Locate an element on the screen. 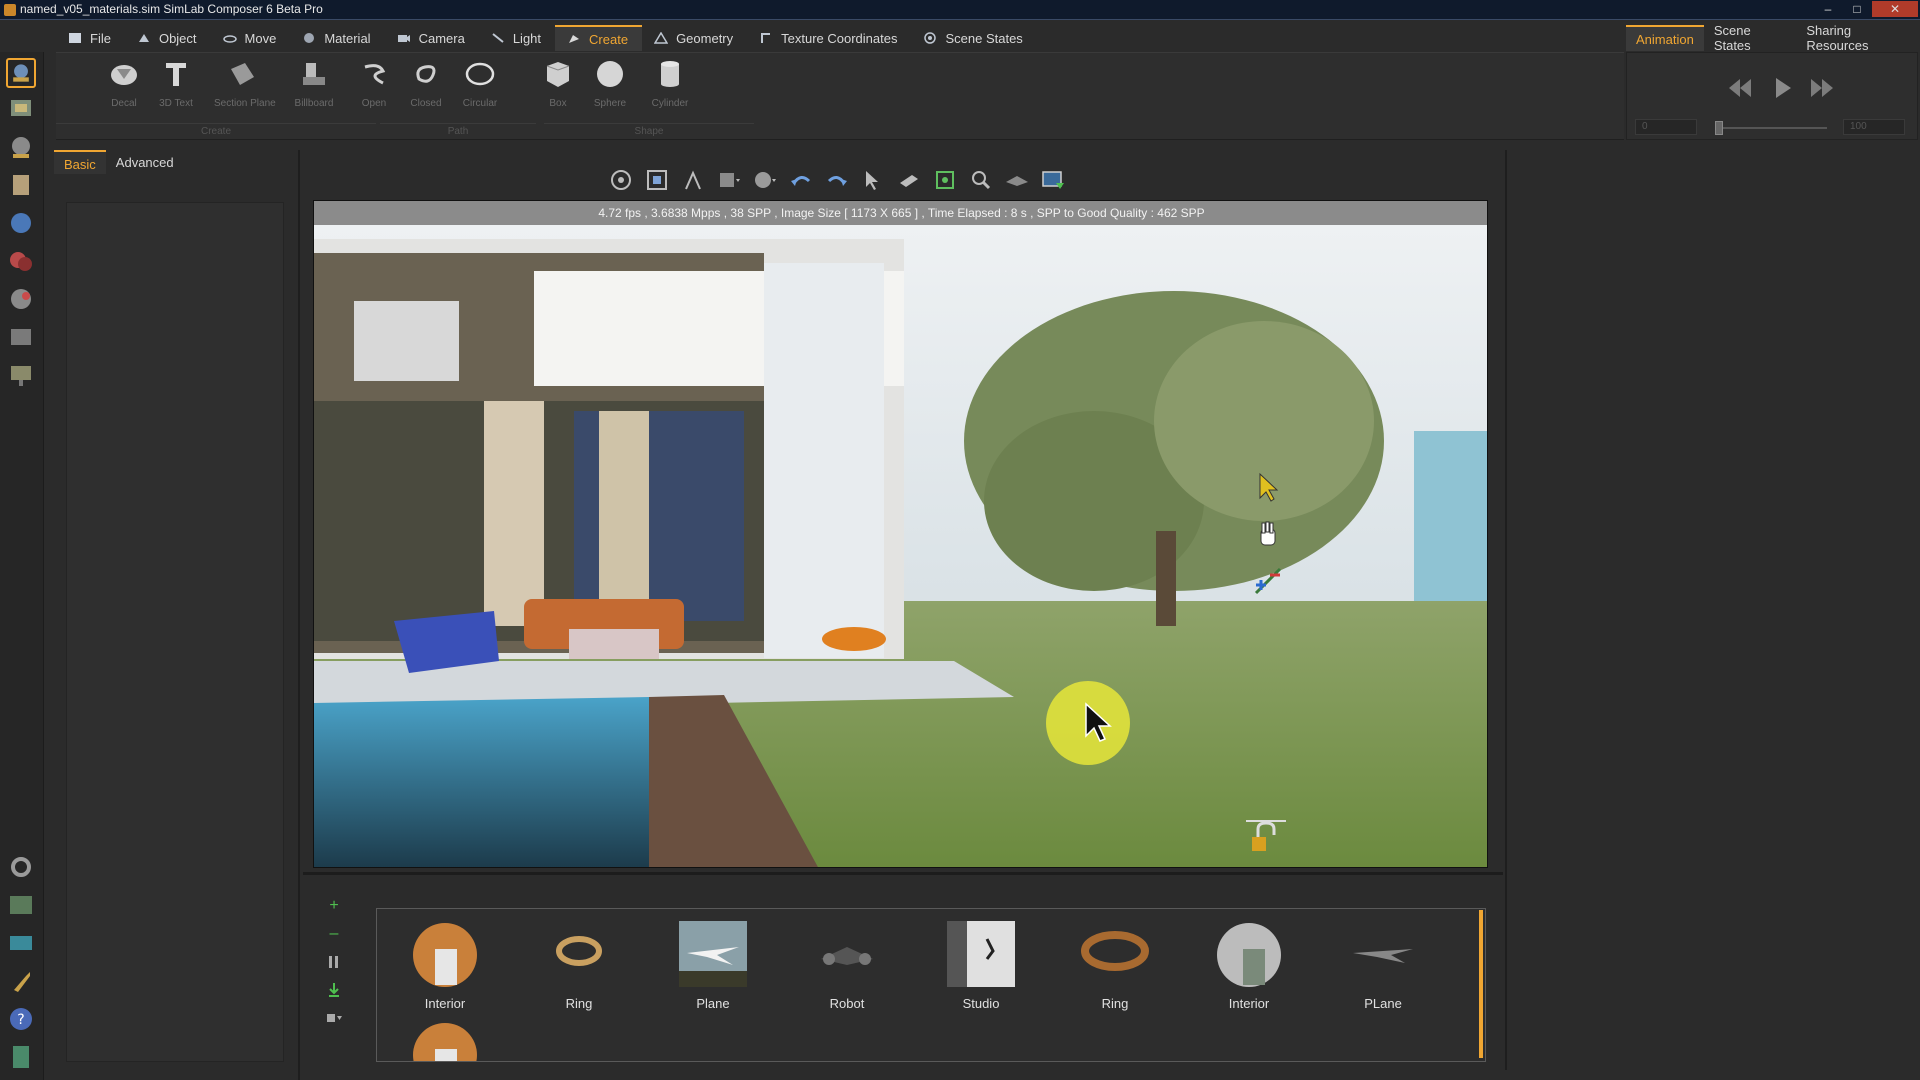 The width and height of the screenshot is (1920, 1080). documents-icon is located at coordinates (21, 185).